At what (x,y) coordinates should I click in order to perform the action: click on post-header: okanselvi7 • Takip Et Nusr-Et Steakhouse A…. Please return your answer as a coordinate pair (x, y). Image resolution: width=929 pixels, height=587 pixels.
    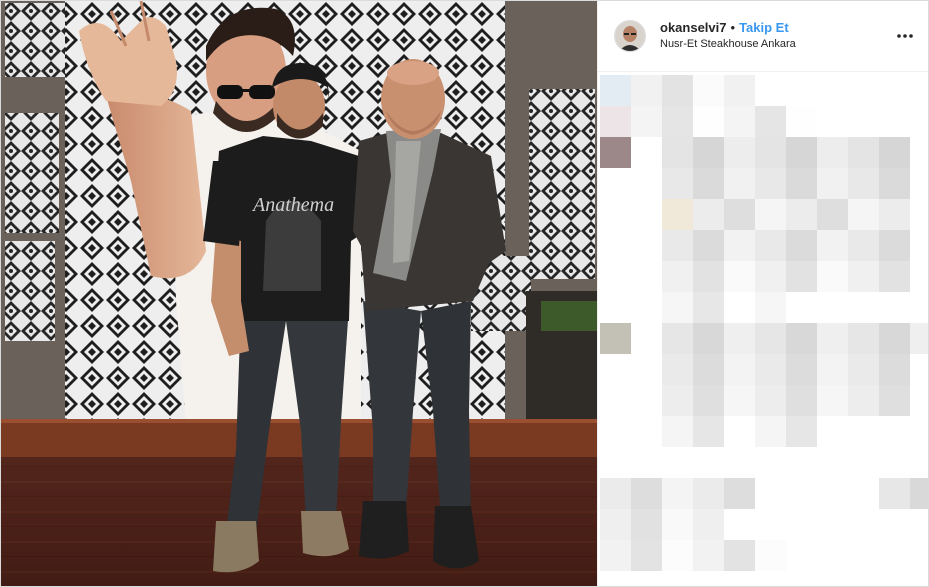
    Looking at the image, I should click on (763, 36).